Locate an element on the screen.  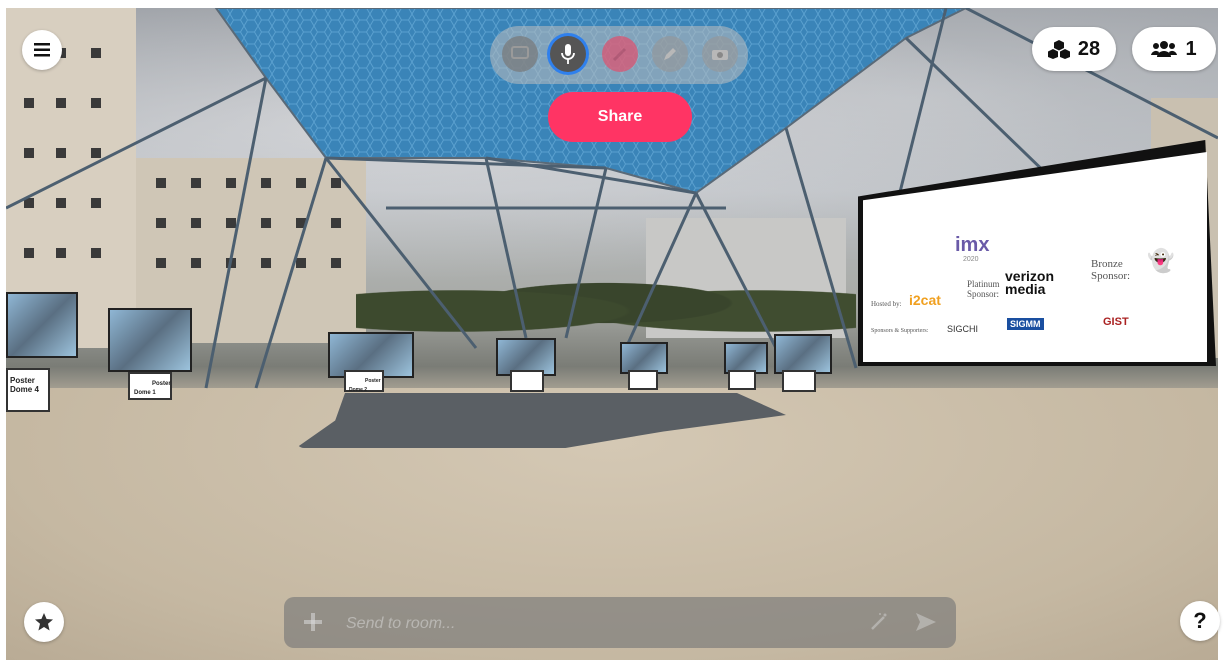
snapchat-ghost-icon: 👻 is located at coordinates (1161, 260).